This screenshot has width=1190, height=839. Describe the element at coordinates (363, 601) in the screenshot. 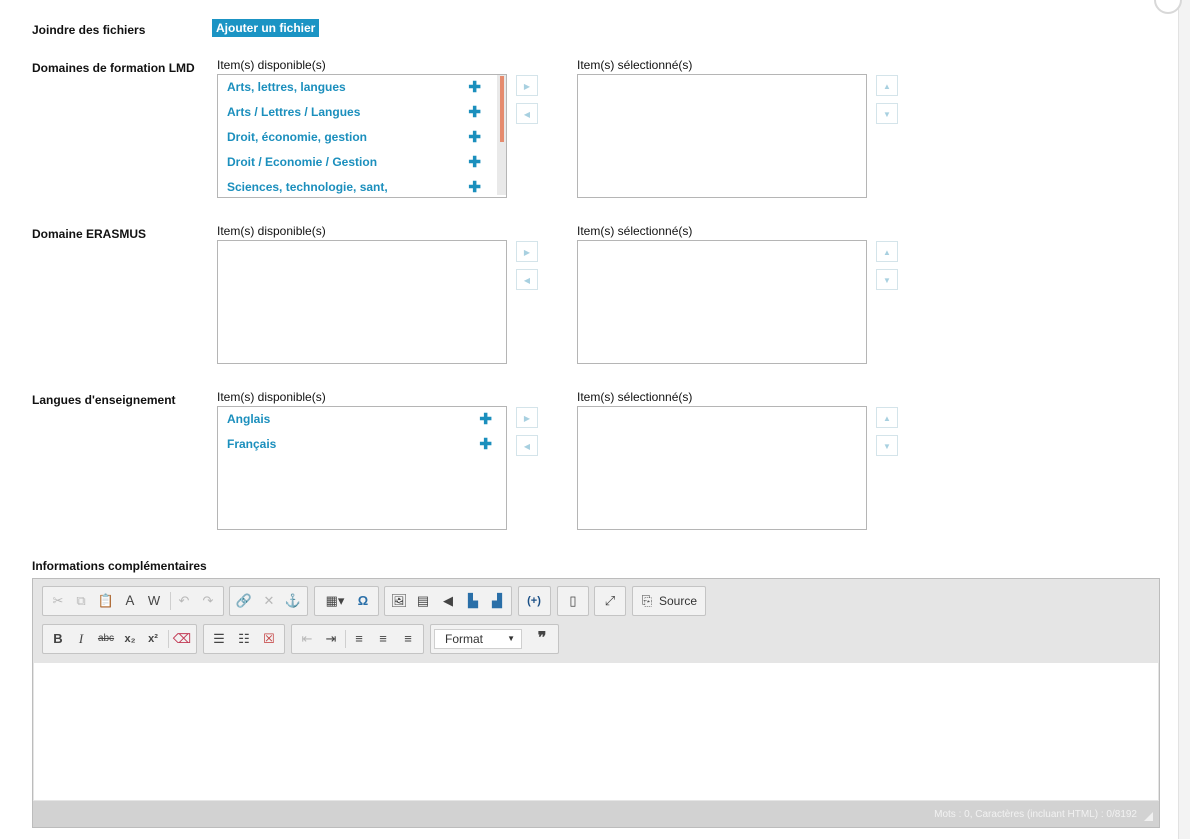

I see `special-char-icon: Ω` at that location.